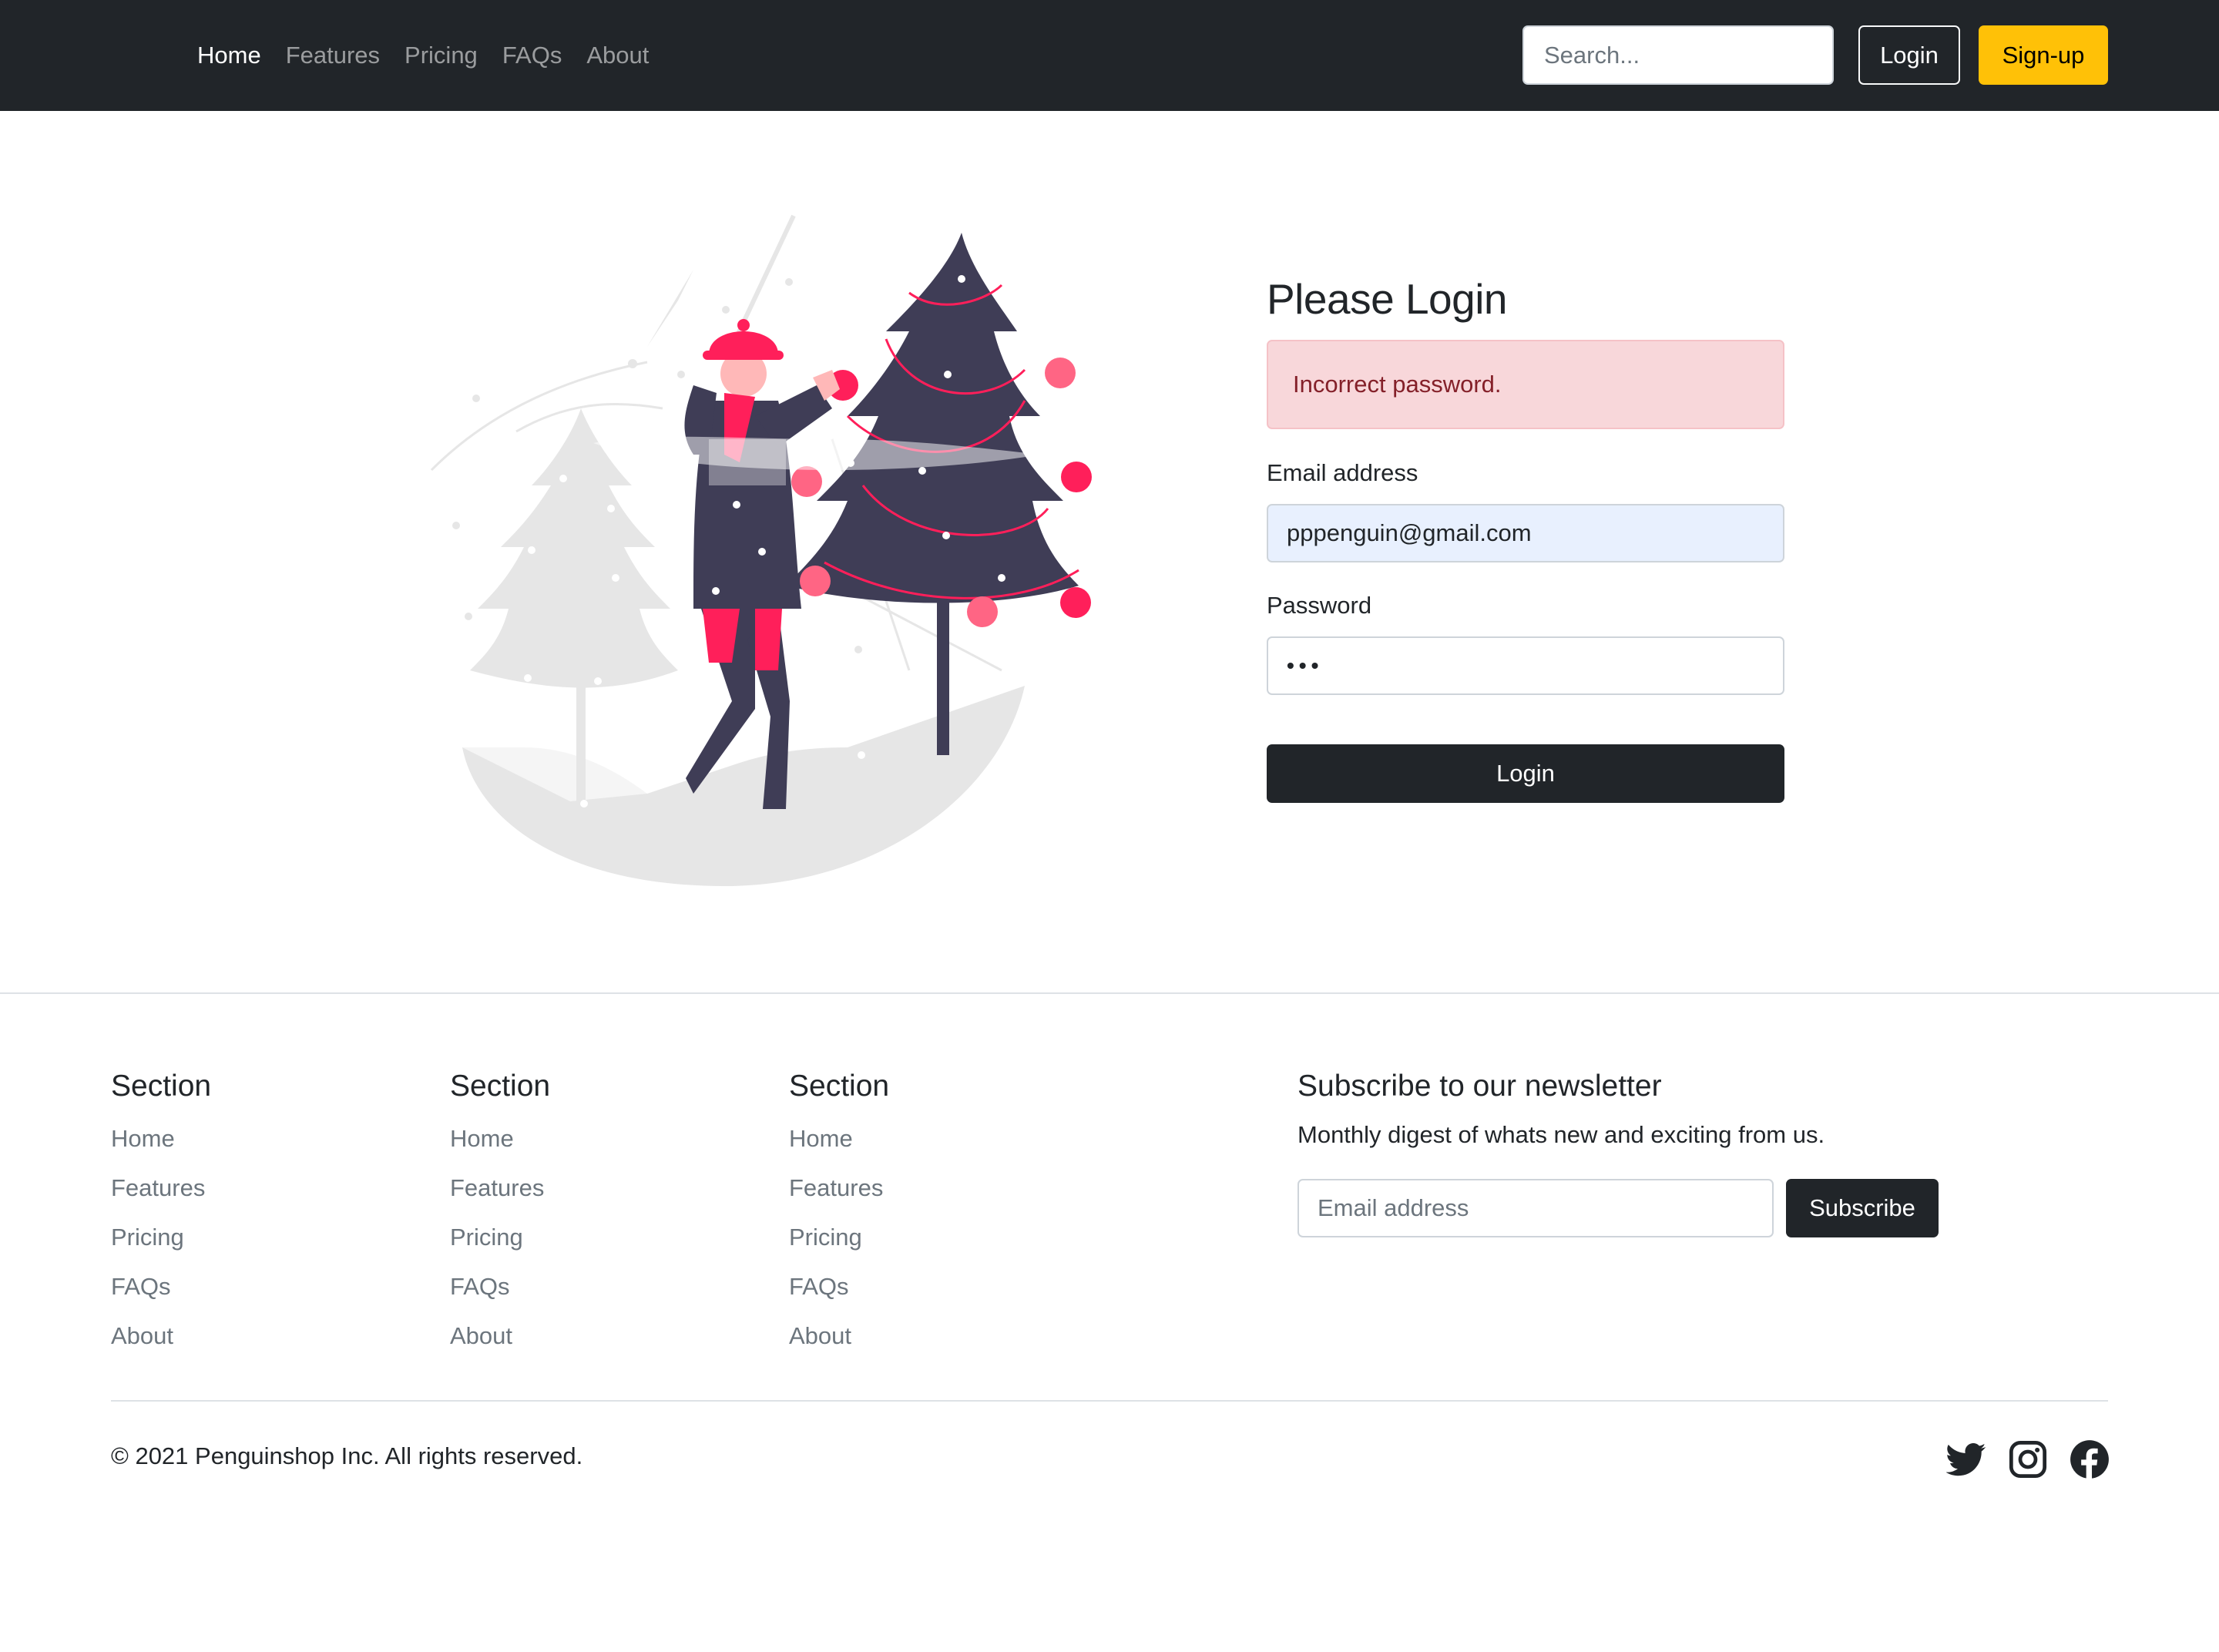  Describe the element at coordinates (2090, 1459) in the screenshot. I see `facebook-icon` at that location.